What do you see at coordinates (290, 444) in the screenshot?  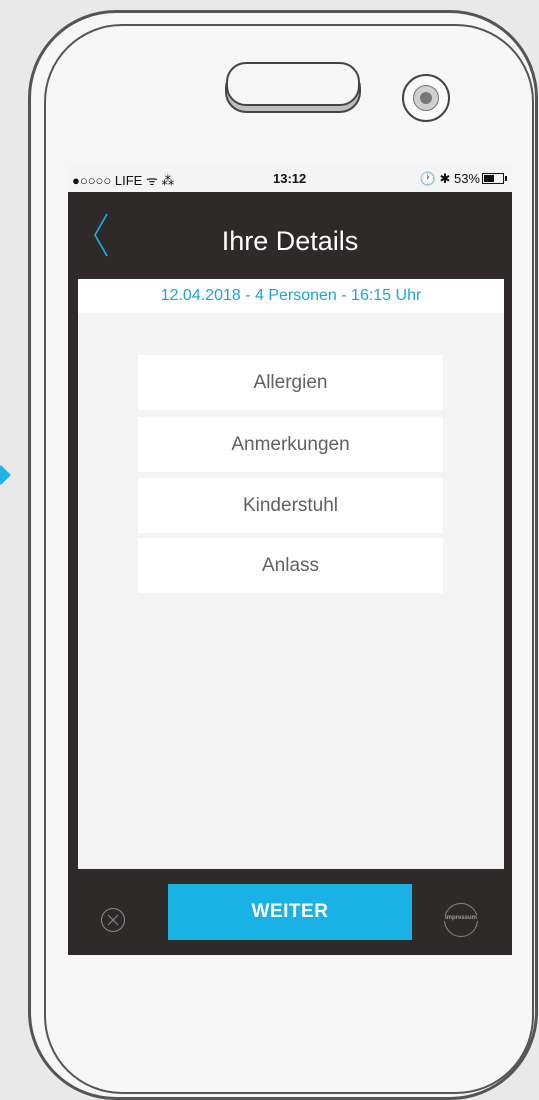 I see `option-anmerkungen: Anmerkungen` at bounding box center [290, 444].